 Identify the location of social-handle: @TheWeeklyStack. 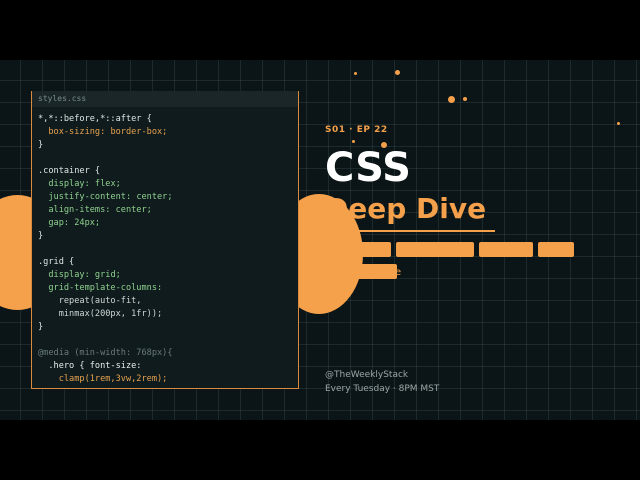
(367, 375).